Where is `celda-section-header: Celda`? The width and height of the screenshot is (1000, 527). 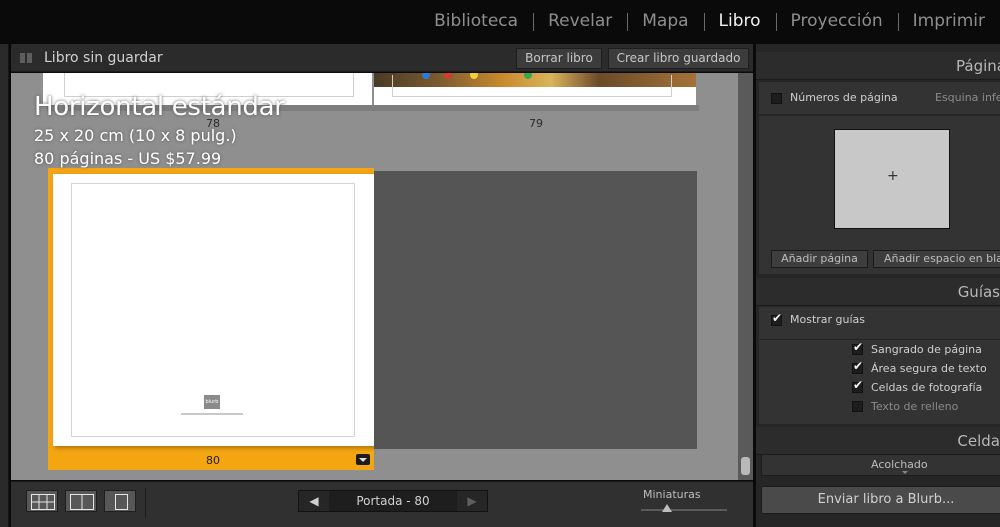
celda-section-header: Celda is located at coordinates (878, 441).